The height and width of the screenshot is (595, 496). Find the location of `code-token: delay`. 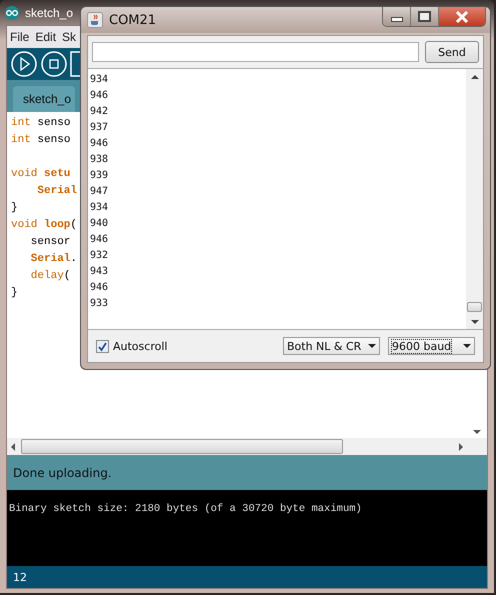

code-token: delay is located at coordinates (47, 276).